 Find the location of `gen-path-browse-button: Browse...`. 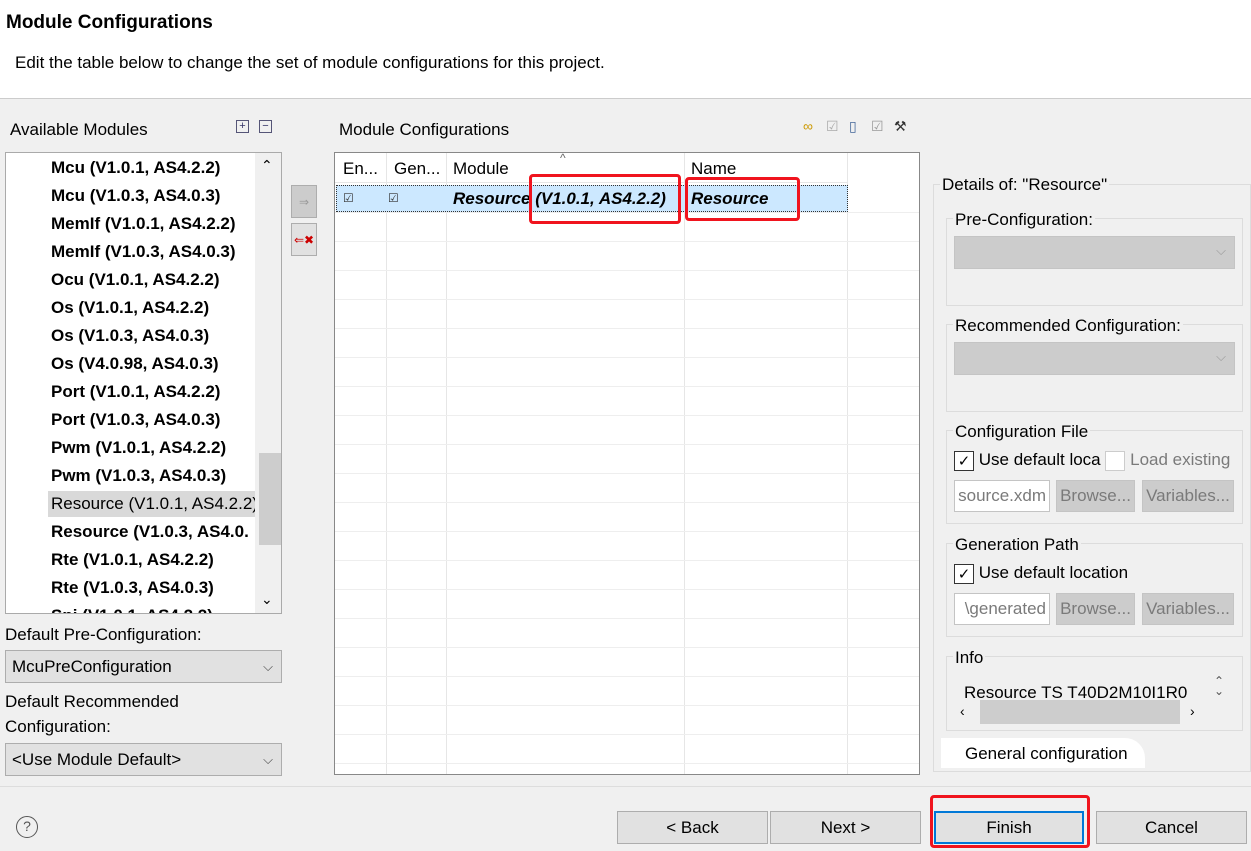

gen-path-browse-button: Browse... is located at coordinates (1095, 609).